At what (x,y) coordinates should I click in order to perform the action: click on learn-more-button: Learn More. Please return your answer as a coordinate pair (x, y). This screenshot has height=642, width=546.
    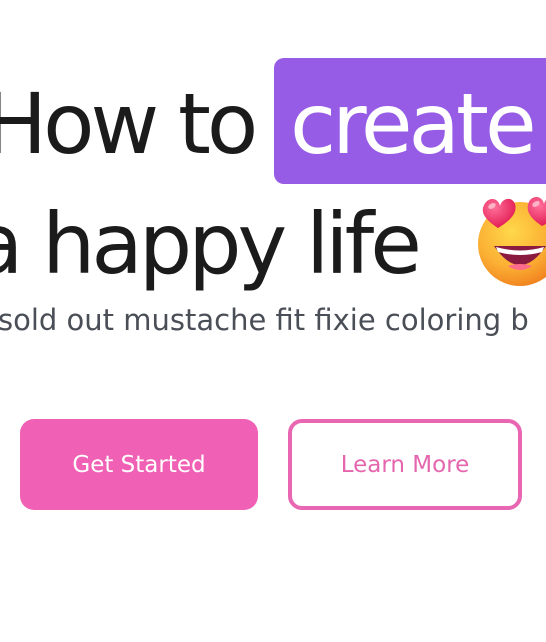
    Looking at the image, I should click on (405, 464).